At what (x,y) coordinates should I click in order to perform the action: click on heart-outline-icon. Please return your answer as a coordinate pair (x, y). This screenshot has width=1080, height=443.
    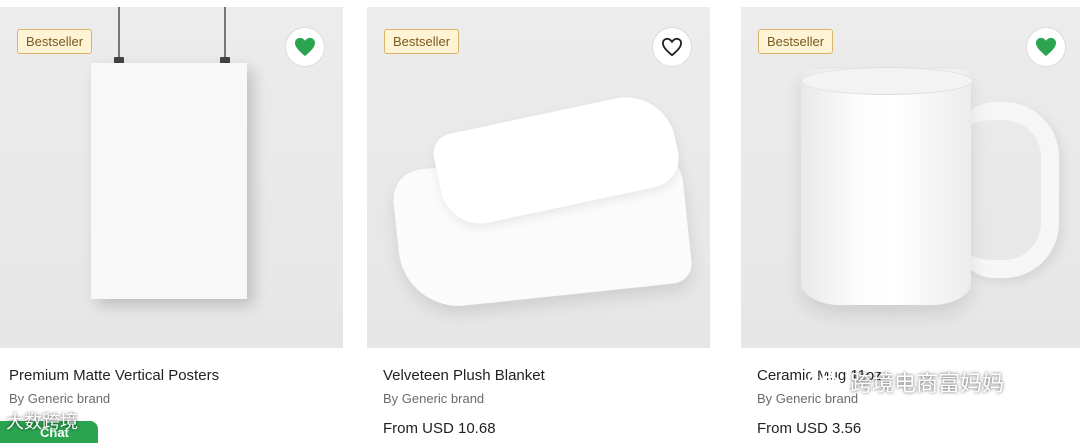
    Looking at the image, I should click on (672, 47).